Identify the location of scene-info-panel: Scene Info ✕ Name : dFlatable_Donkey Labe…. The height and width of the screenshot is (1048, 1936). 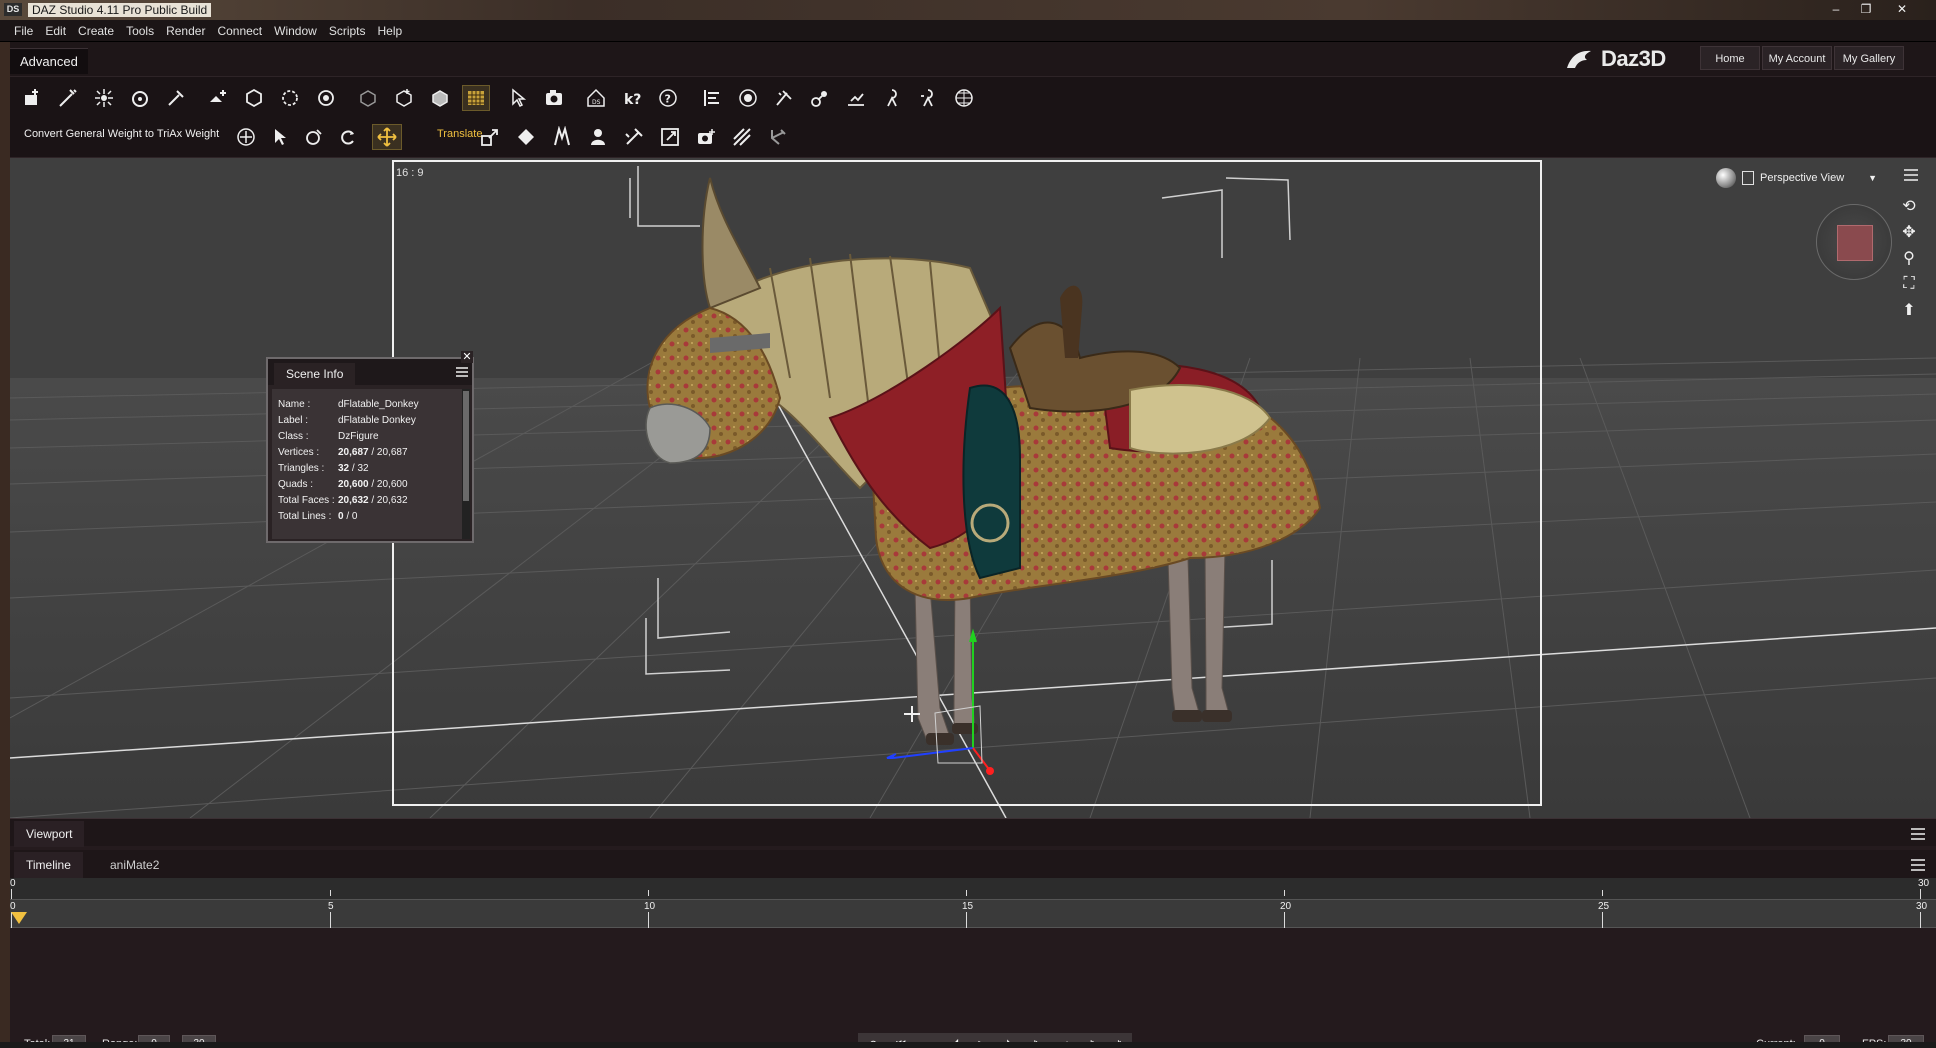
(370, 447).